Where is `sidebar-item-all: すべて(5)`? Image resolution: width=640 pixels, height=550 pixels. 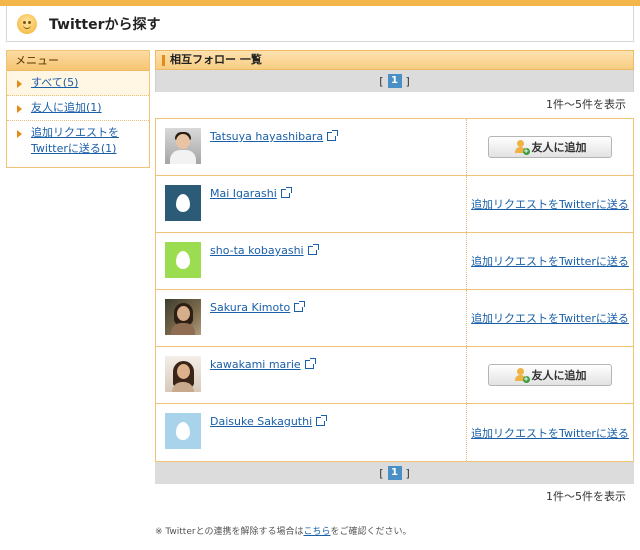
sidebar-item-all: すべて(5) is located at coordinates (78, 83).